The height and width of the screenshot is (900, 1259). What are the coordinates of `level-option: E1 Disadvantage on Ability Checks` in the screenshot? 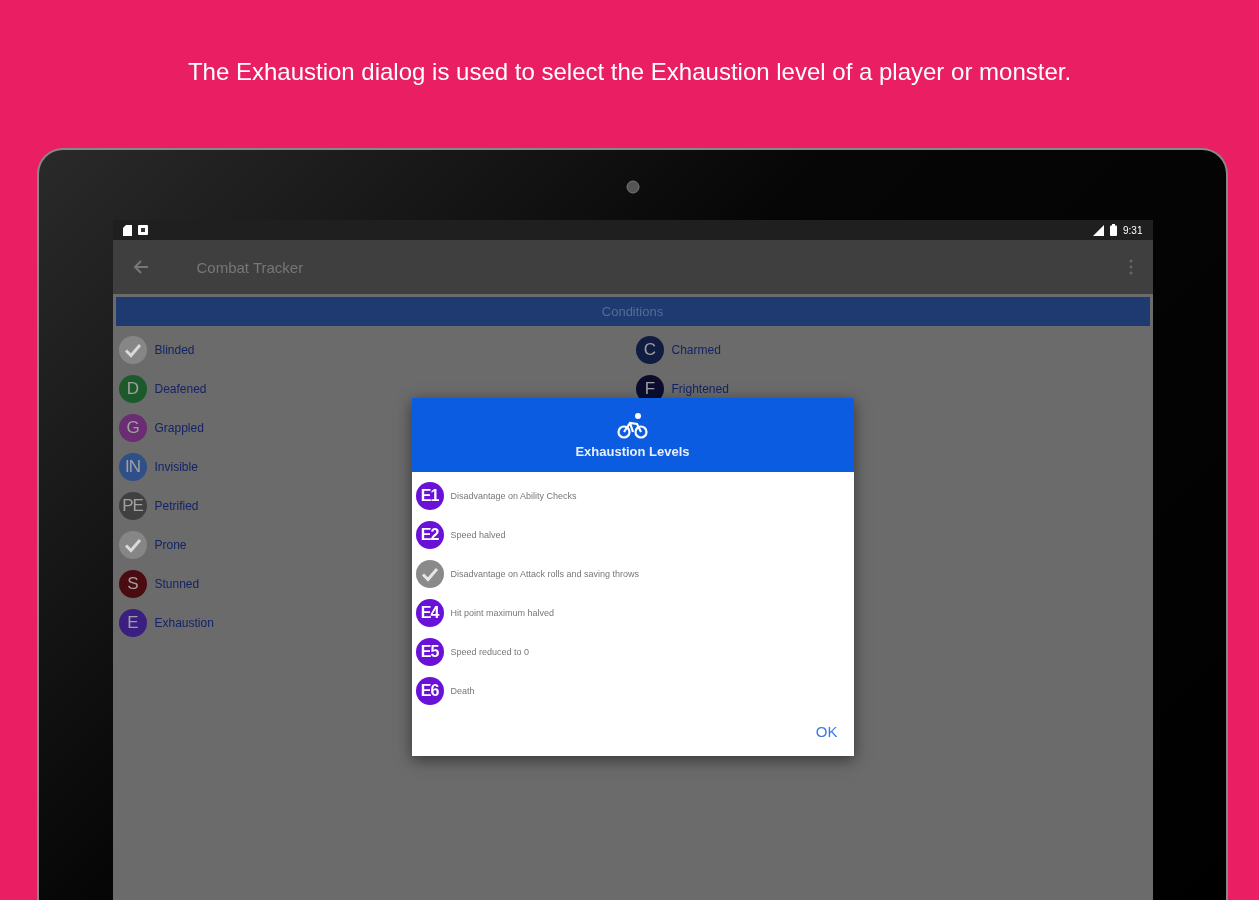 It's located at (634, 495).